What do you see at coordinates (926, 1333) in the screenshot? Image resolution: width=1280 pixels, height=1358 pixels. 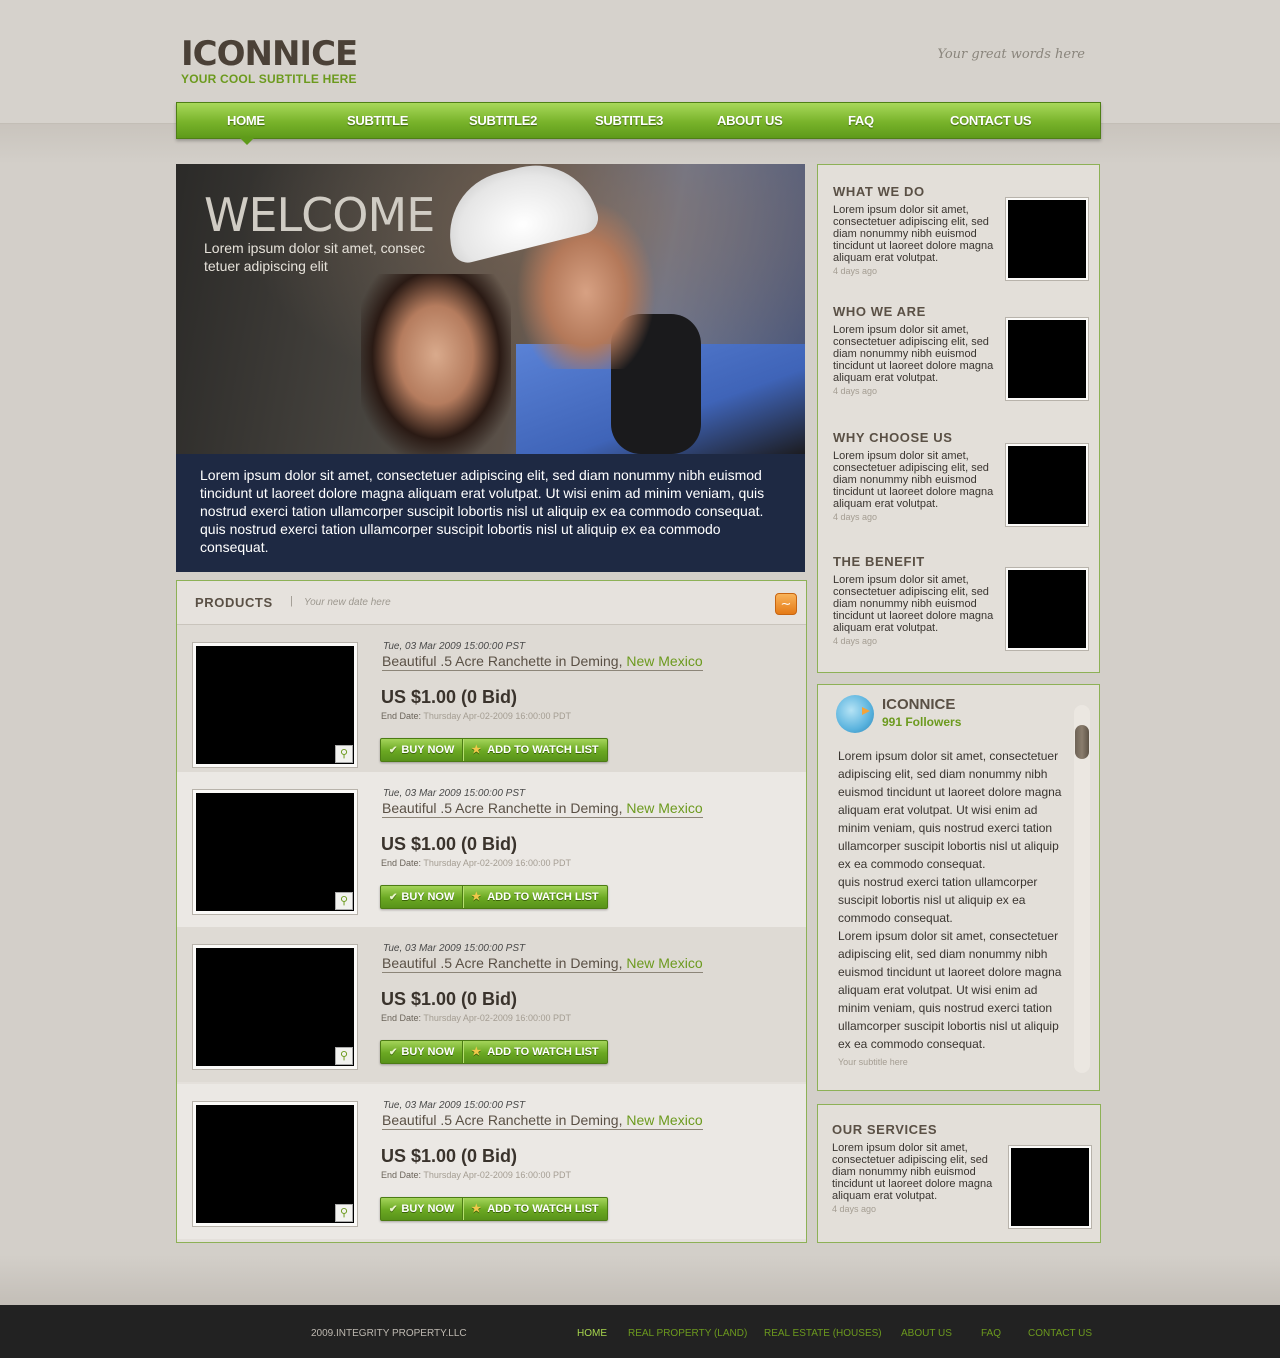 I see `footer-link-about-us: ABOUT US` at bounding box center [926, 1333].